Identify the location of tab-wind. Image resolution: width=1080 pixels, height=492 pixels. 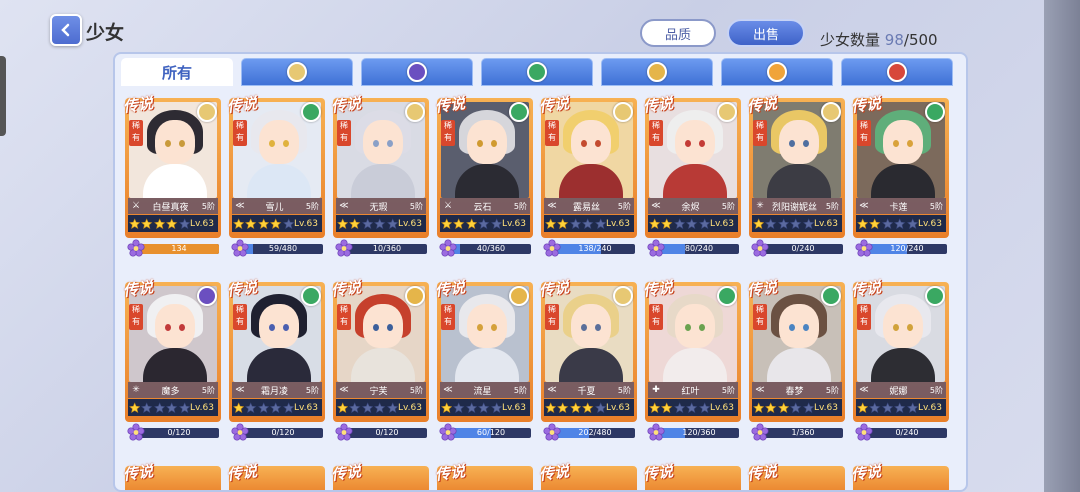
(537, 72).